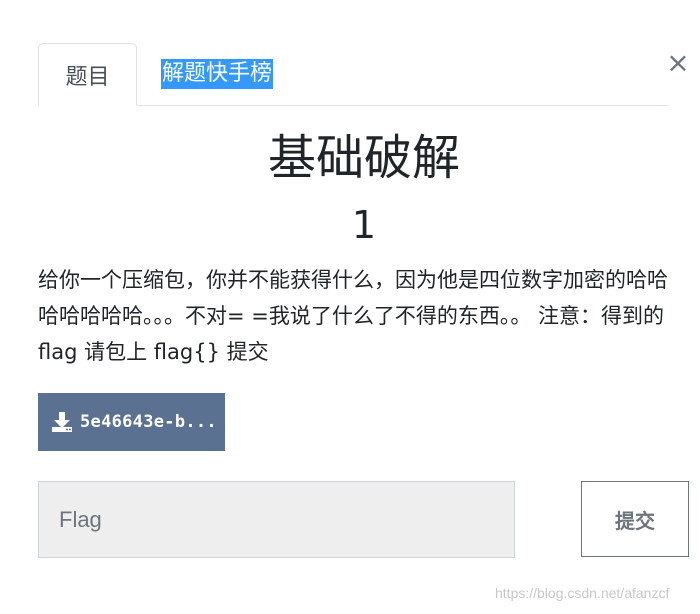 Image resolution: width=700 pixels, height=614 pixels. I want to click on tab-solve-ranking: 解题快手榜, so click(217, 74).